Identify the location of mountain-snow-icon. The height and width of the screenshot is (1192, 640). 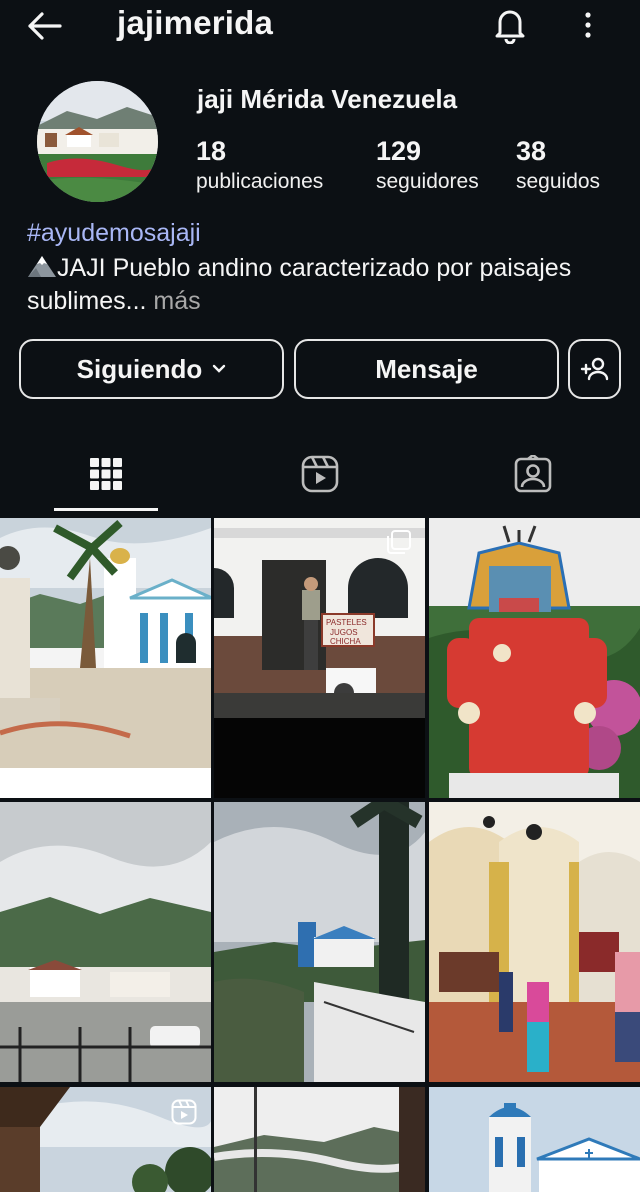
(42, 266).